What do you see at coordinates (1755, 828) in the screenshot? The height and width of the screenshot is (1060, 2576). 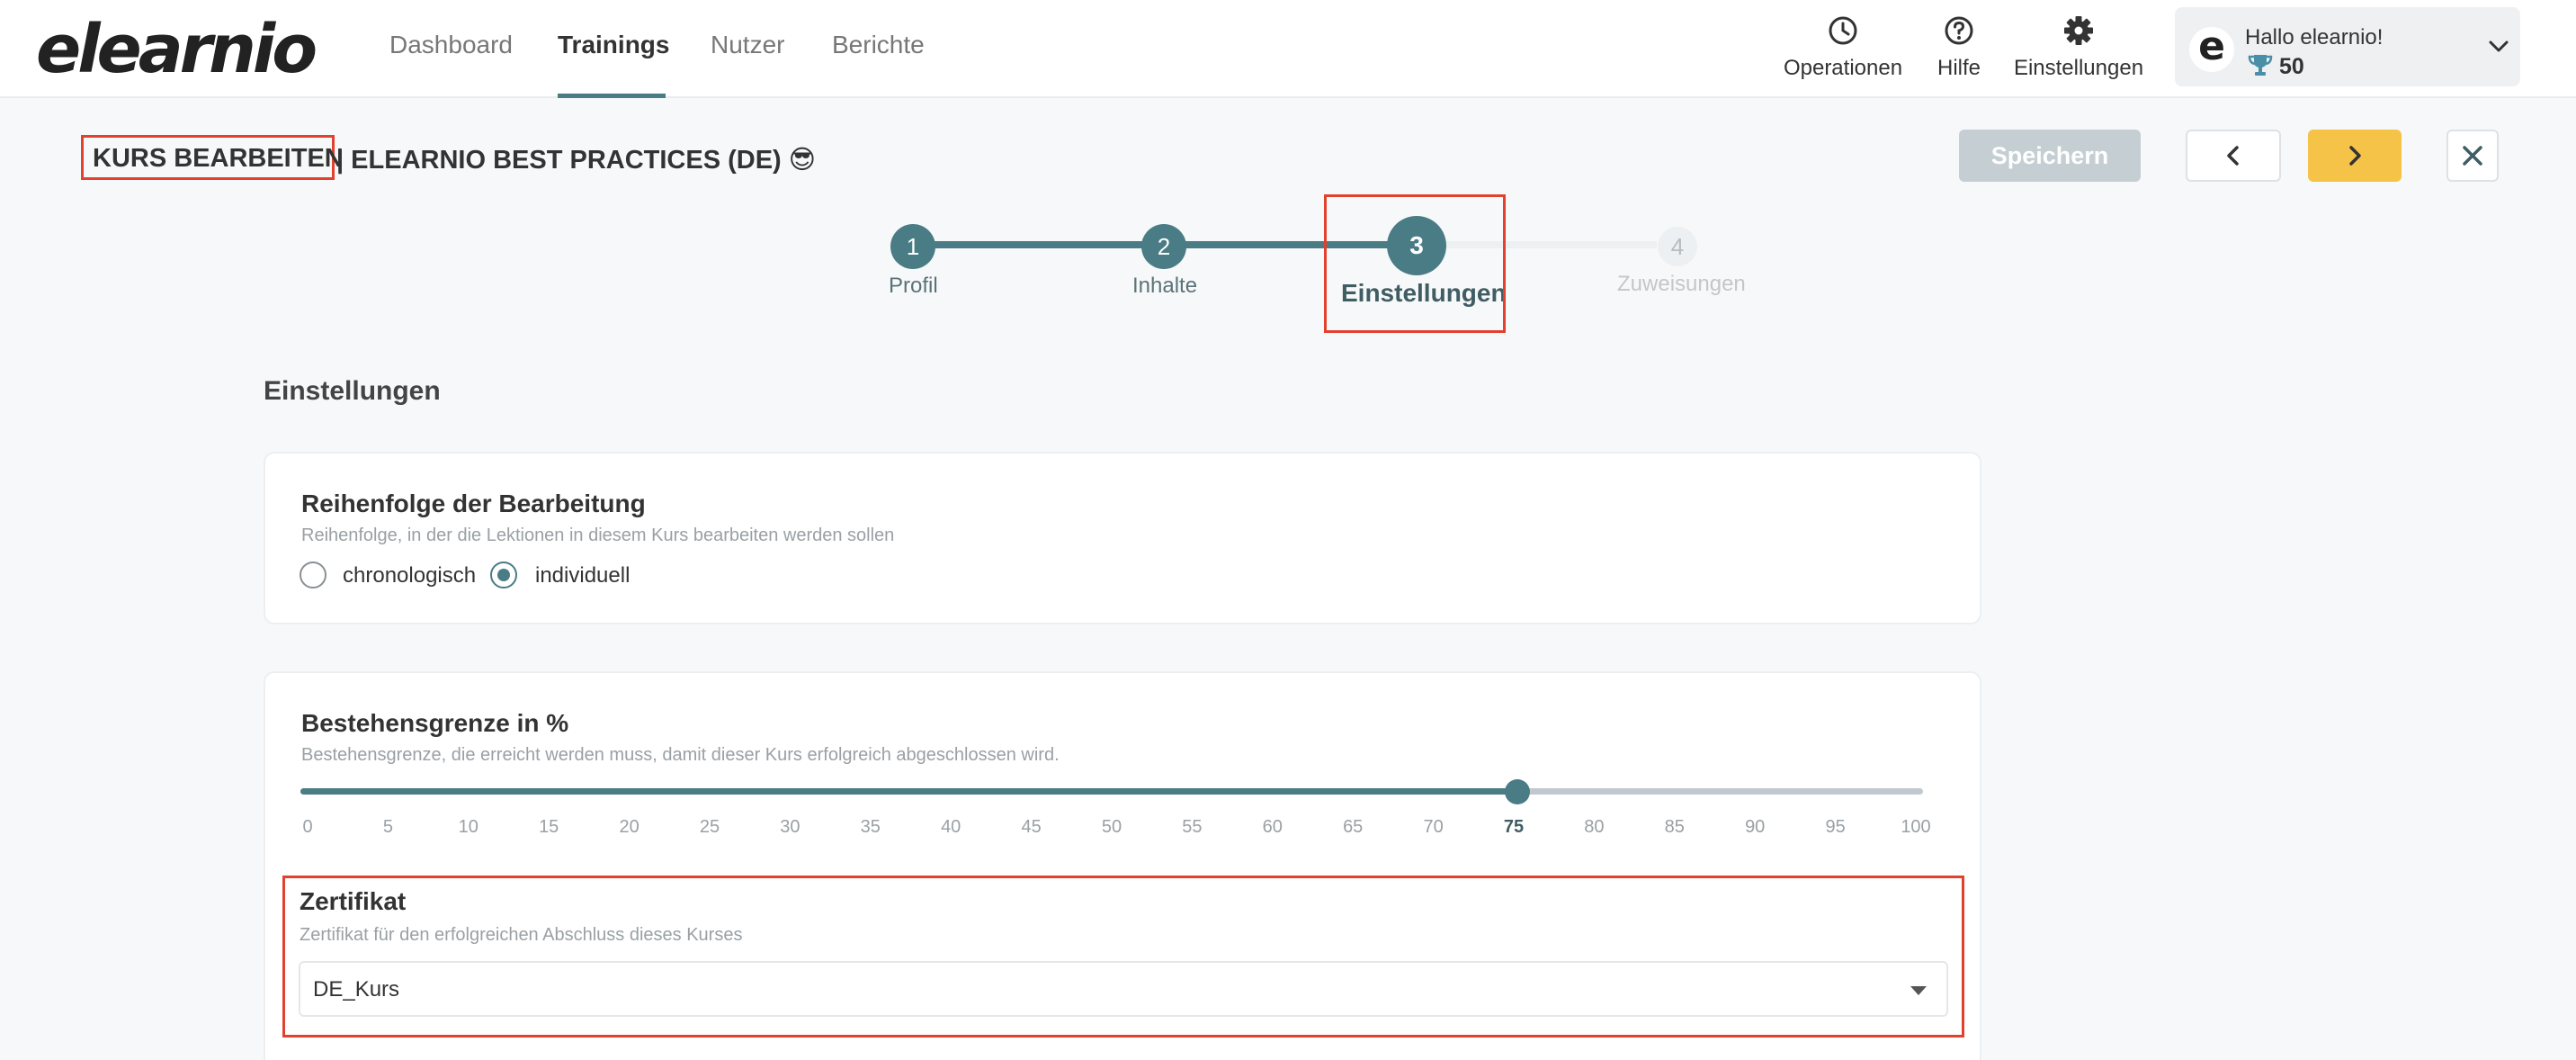 I see `threshold-tick-label: 90` at bounding box center [1755, 828].